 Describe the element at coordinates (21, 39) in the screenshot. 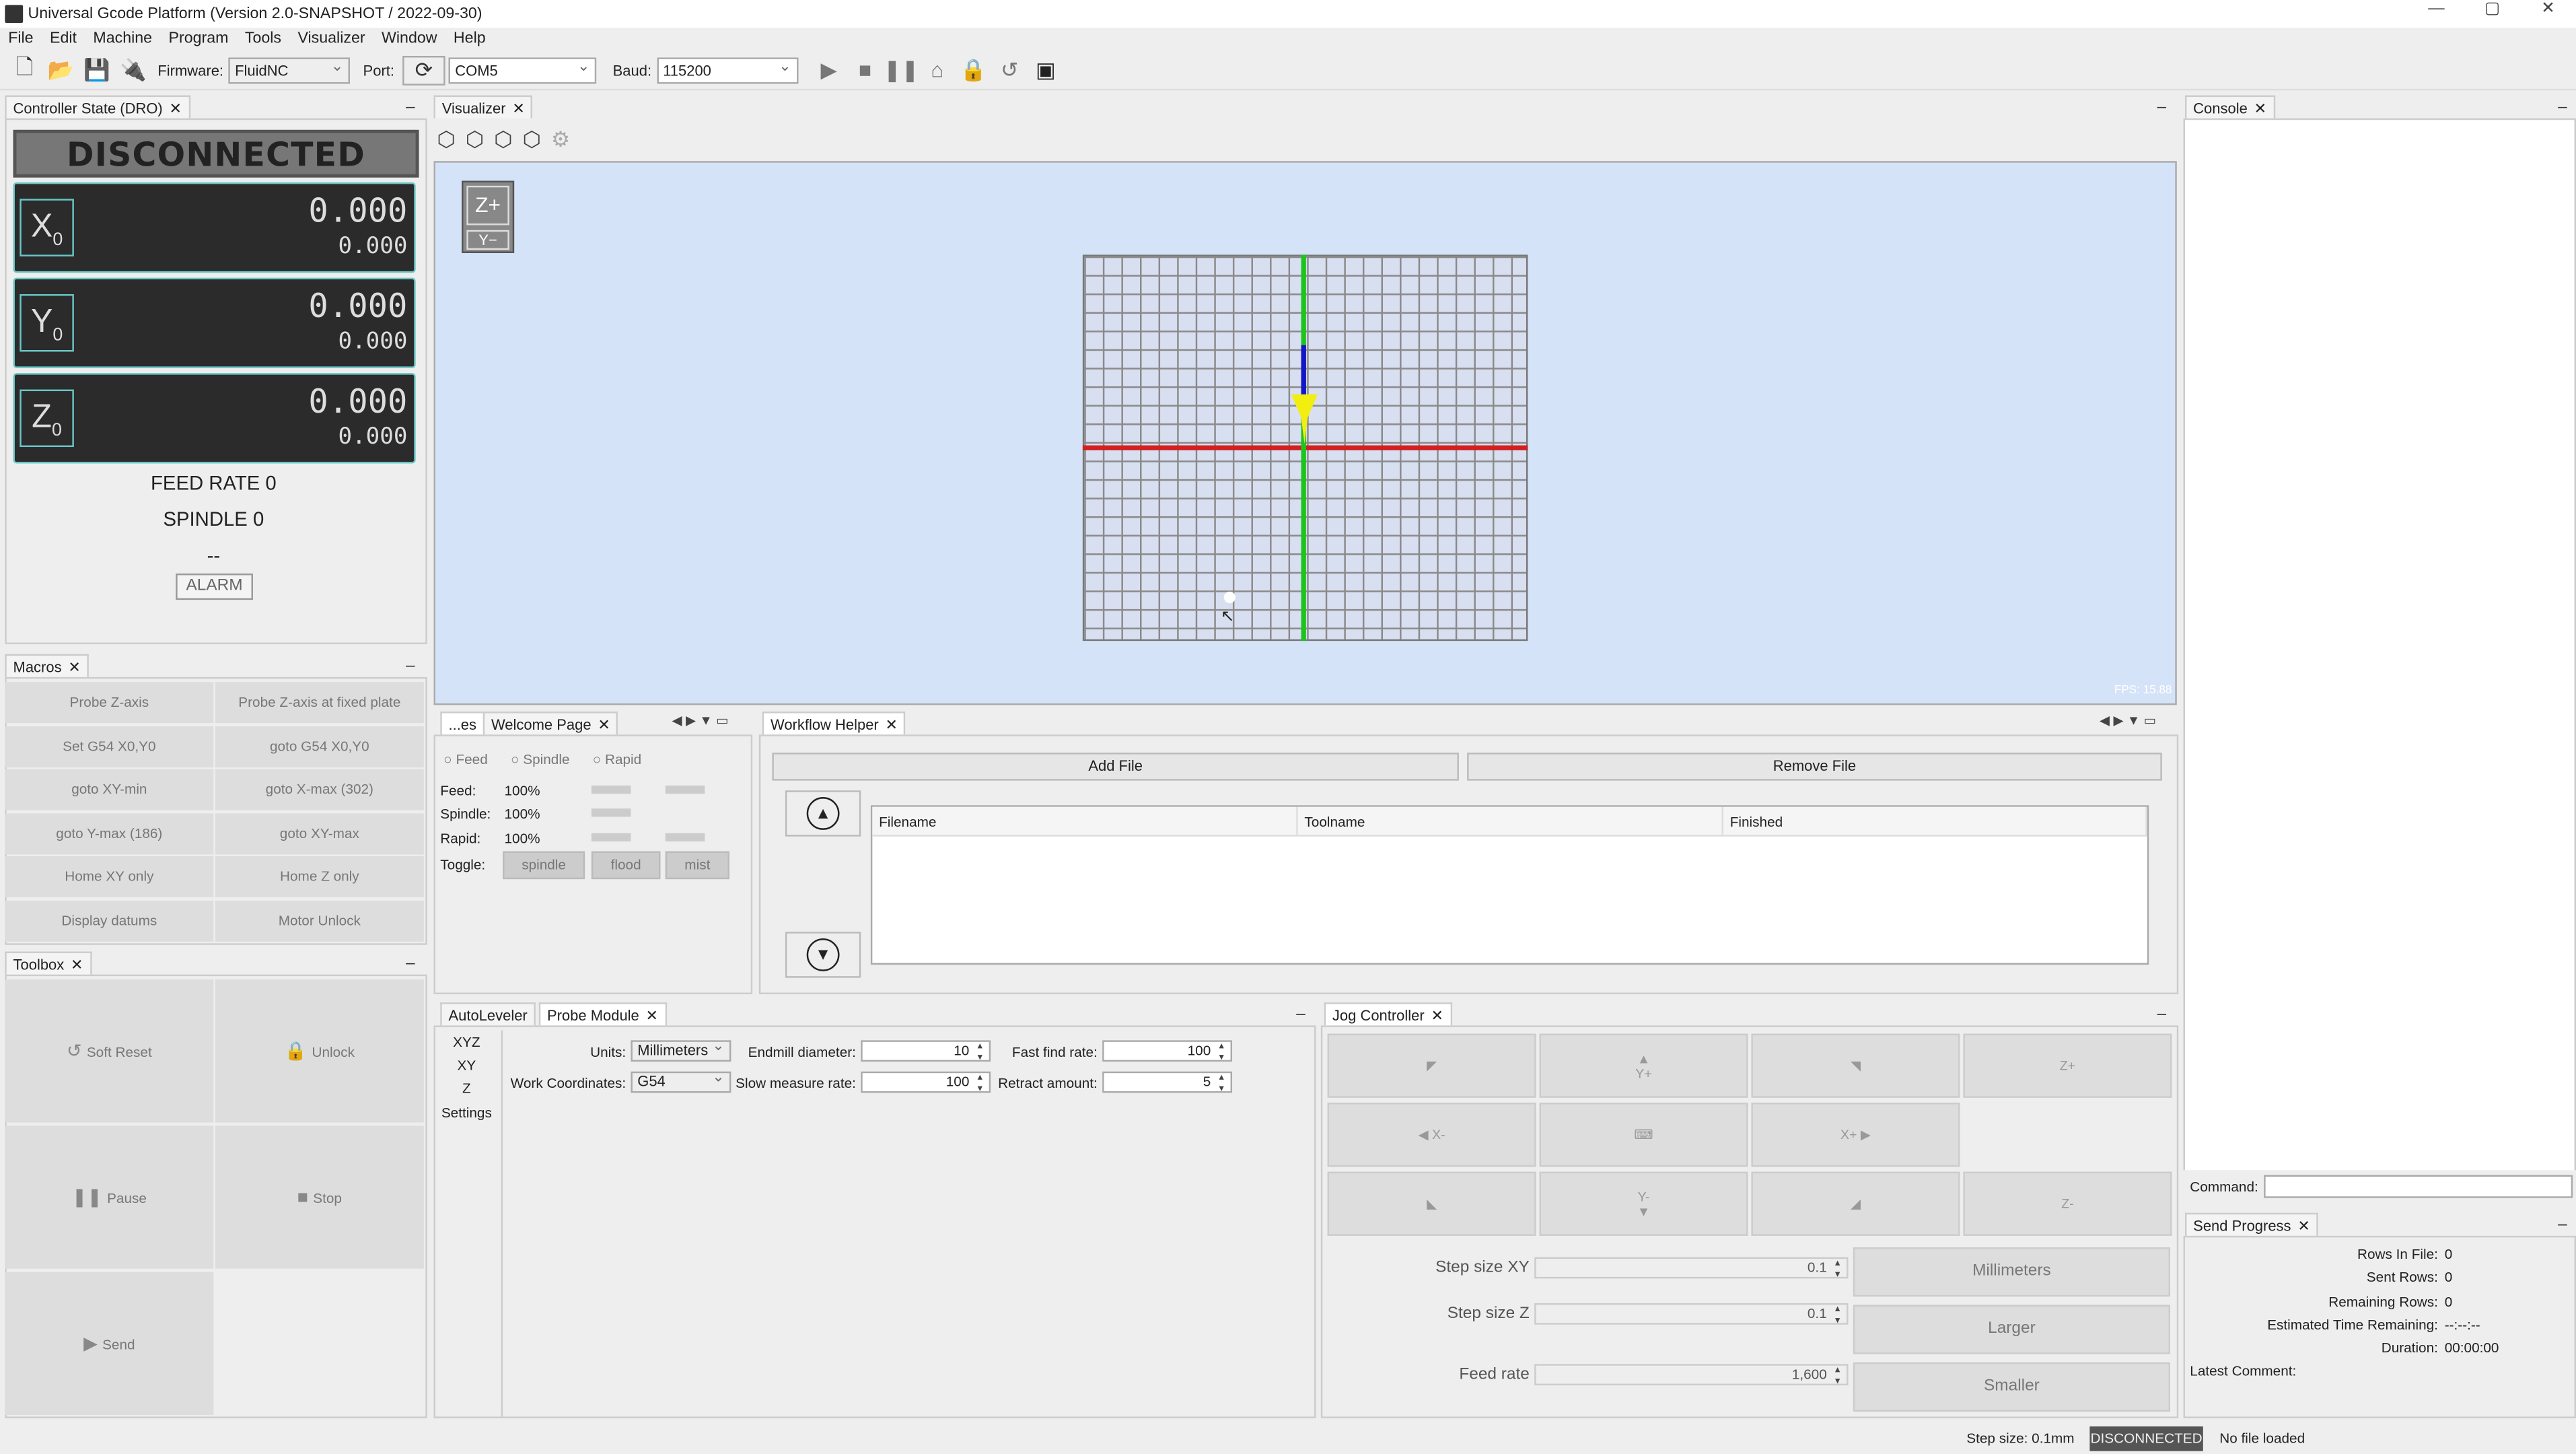

I see `menu-file: File` at that location.